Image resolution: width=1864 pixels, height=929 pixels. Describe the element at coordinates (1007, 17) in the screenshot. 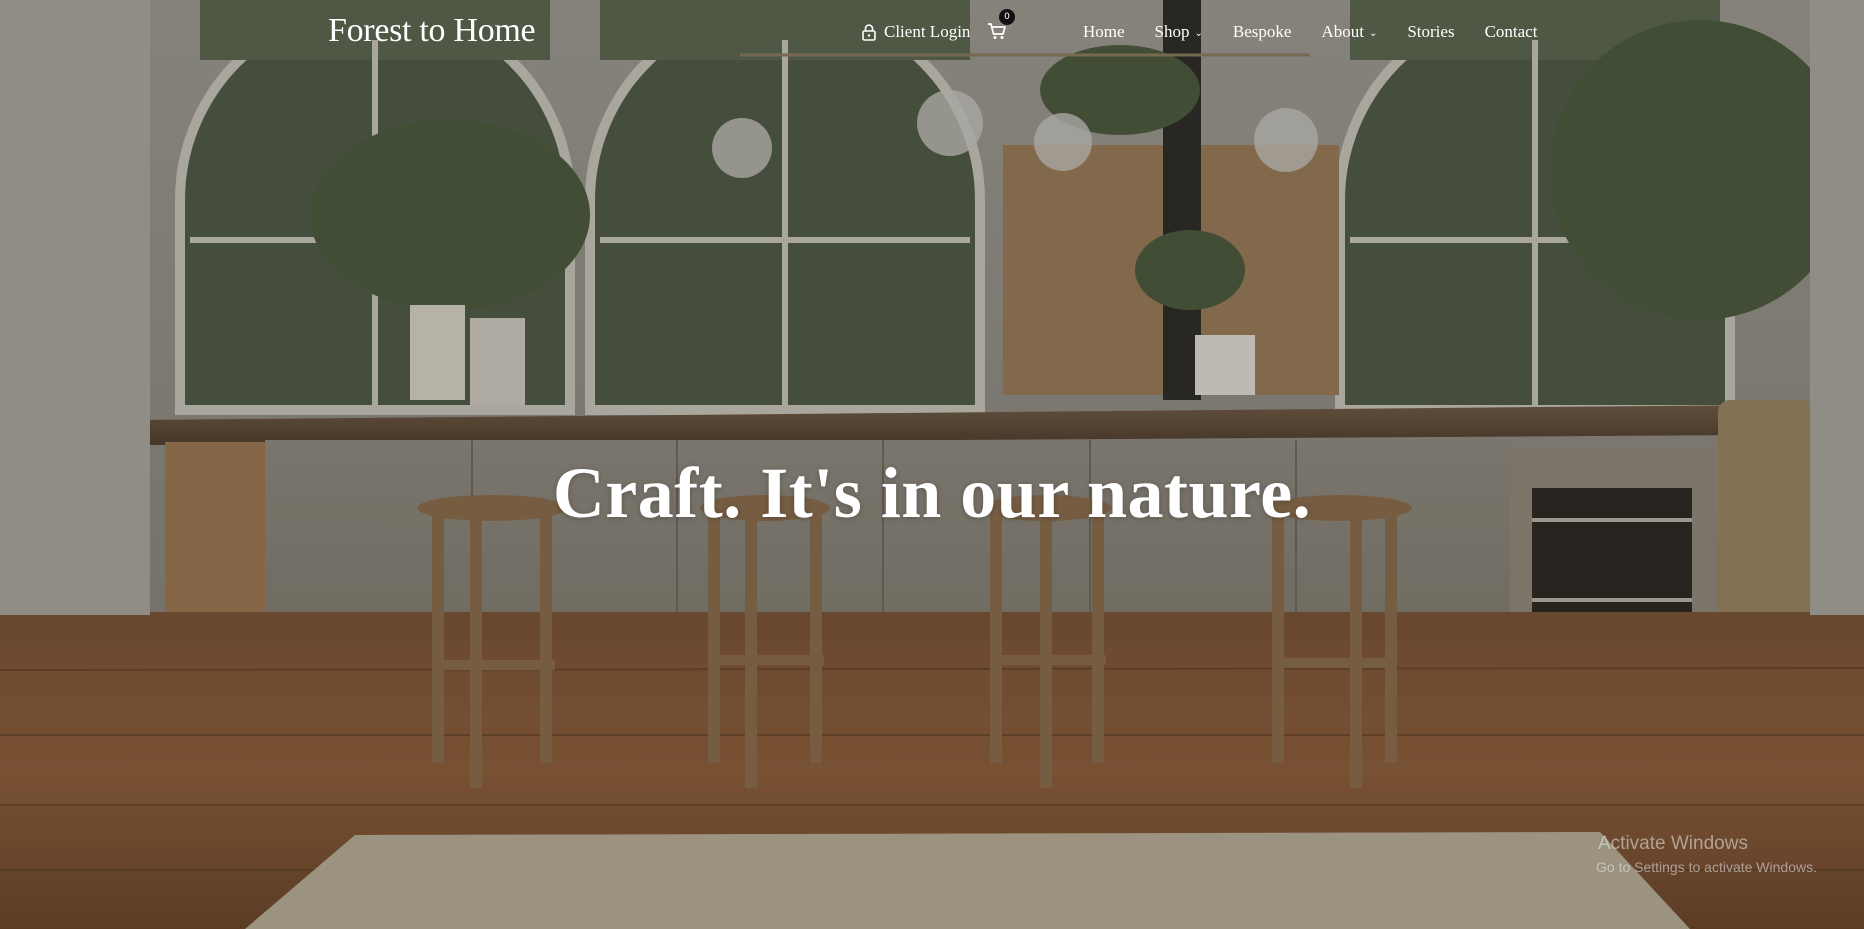

I see `cart-count-badge: 0` at that location.